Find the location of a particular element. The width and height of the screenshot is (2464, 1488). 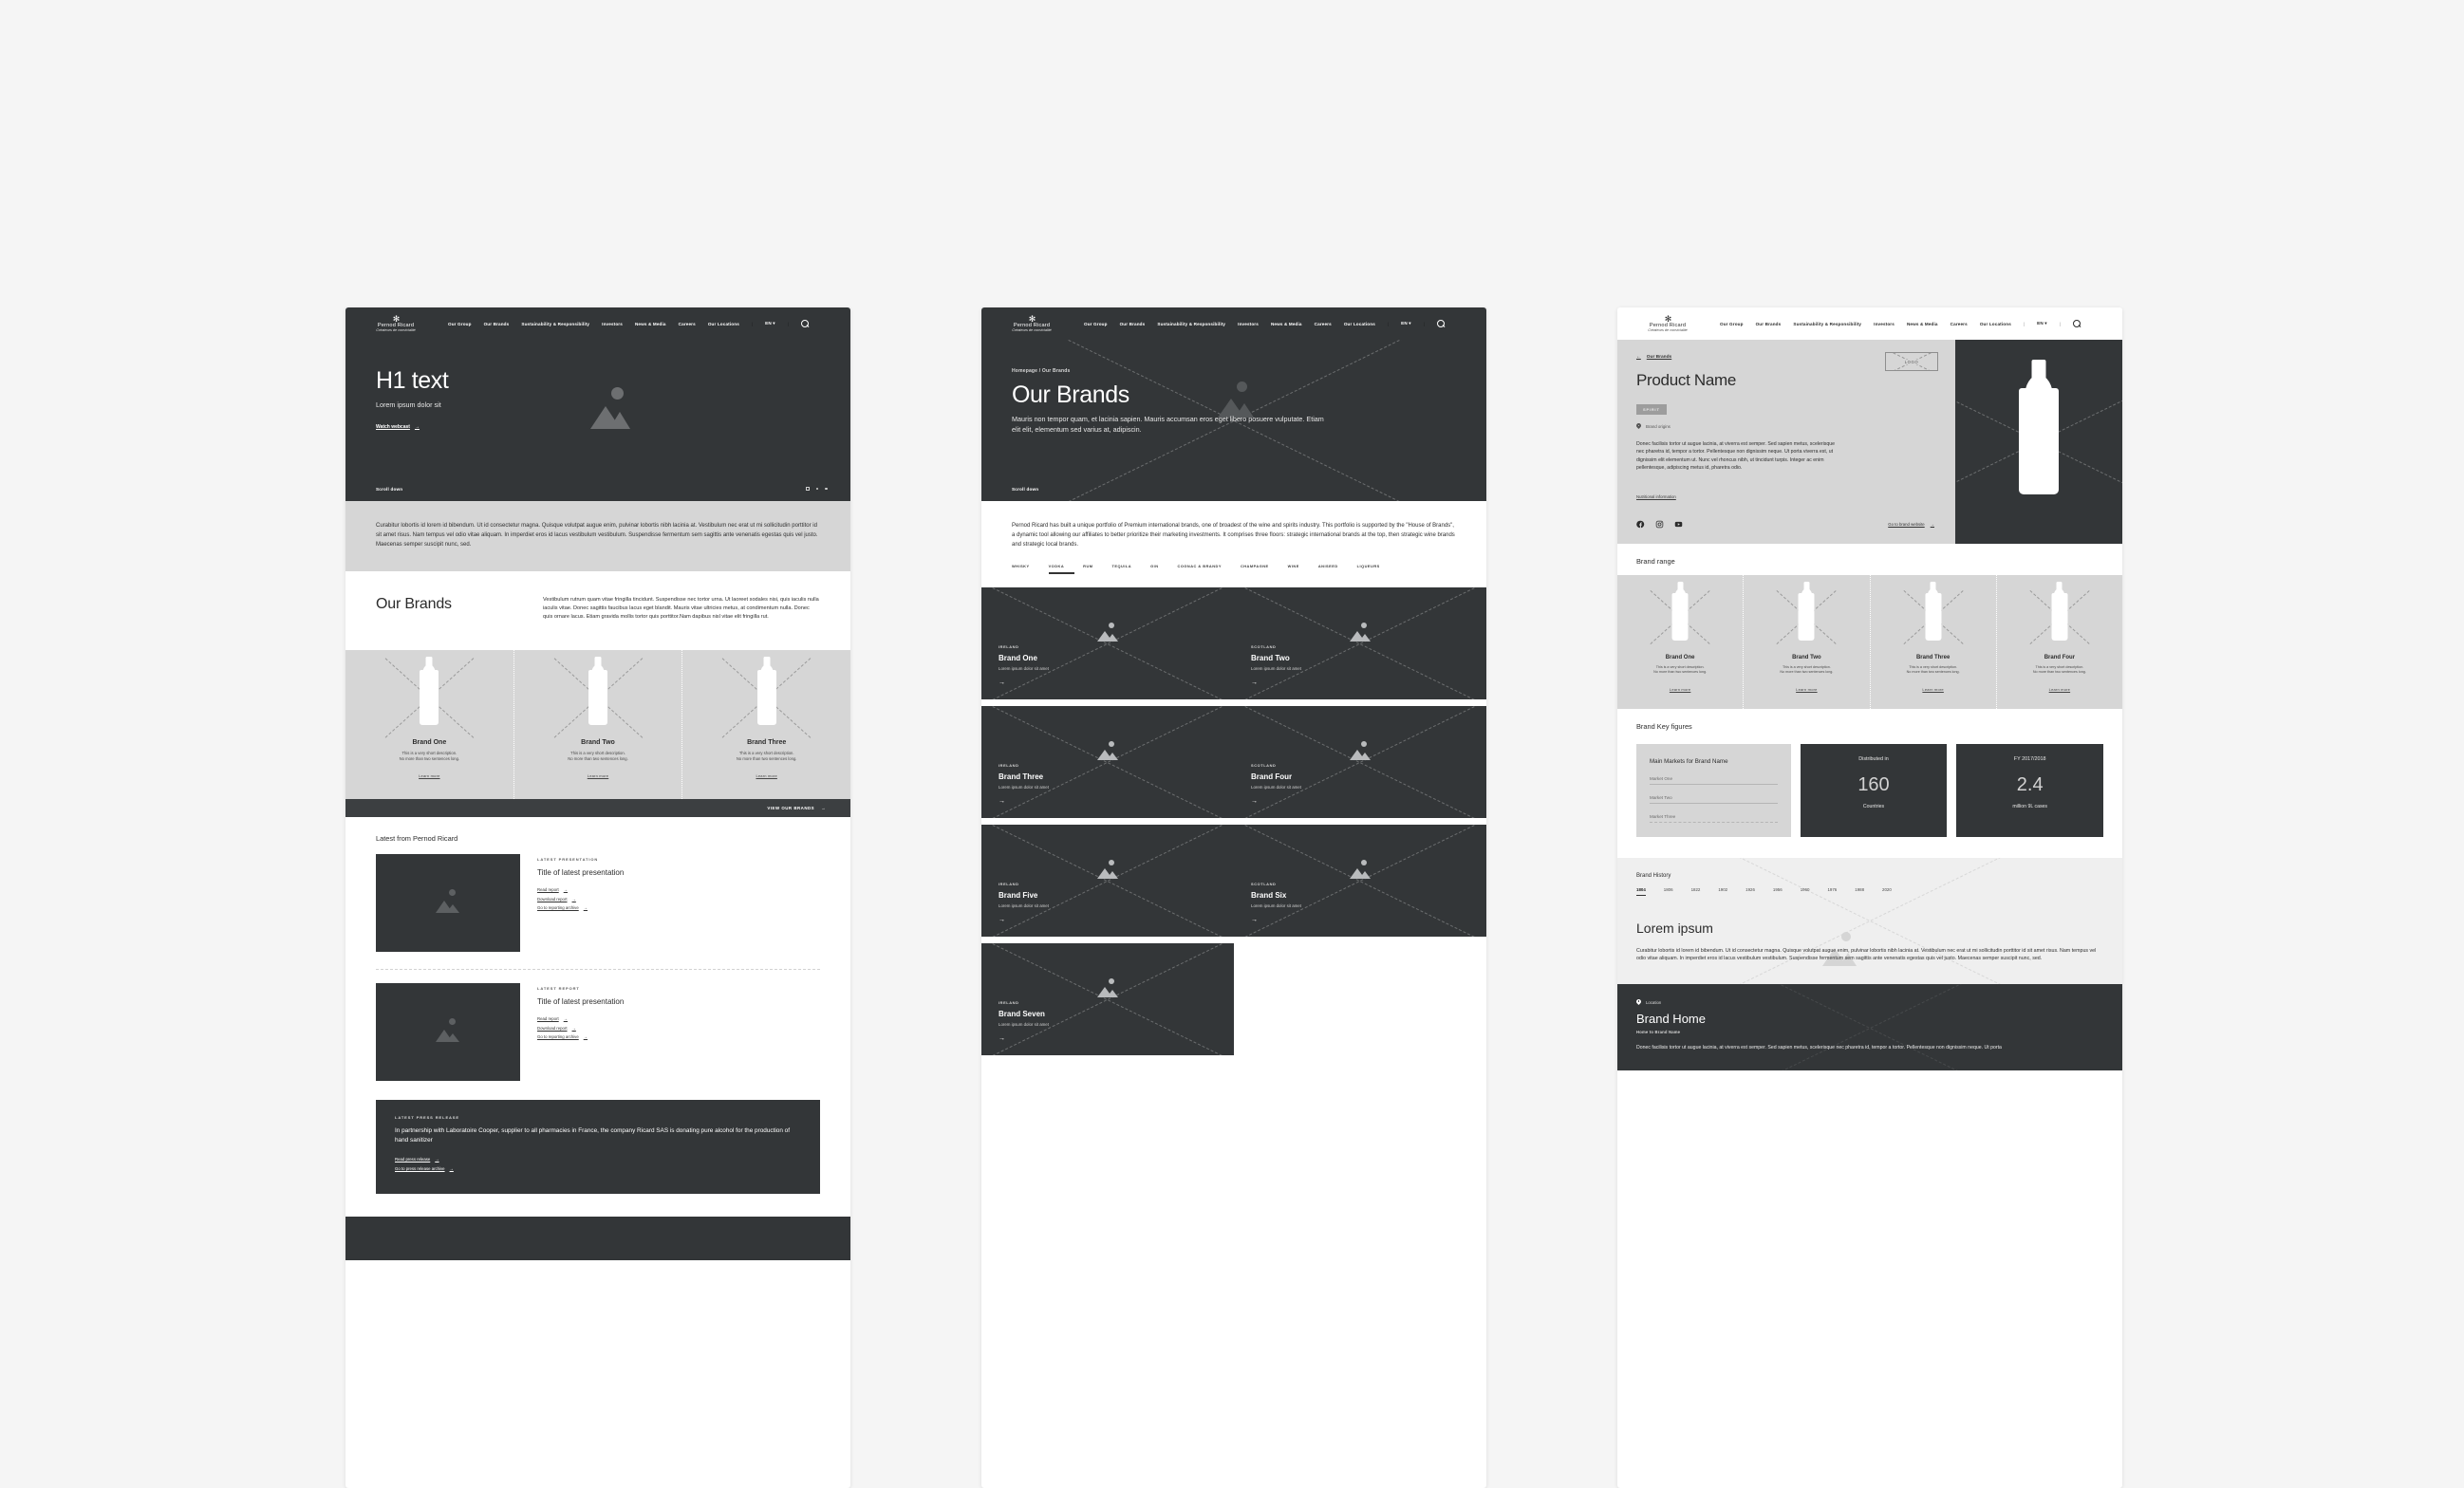

read-press-release-link: Read press release → is located at coordinates (598, 1159).